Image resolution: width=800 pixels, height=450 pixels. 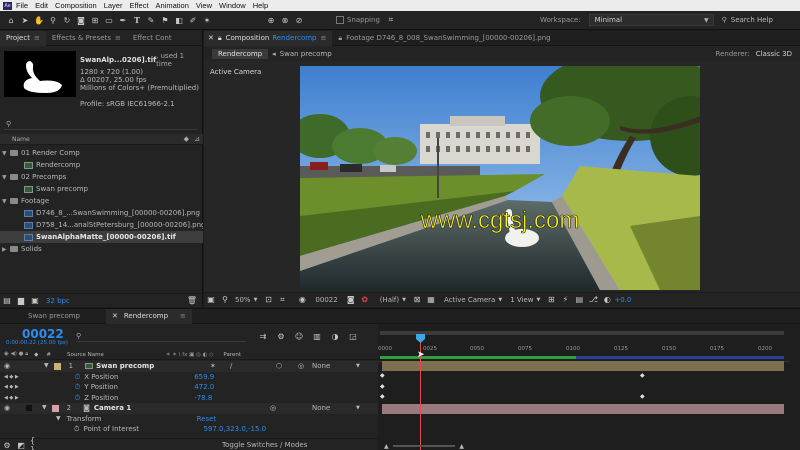 What do you see at coordinates (101, 189) in the screenshot?
I see `list-item: Swan precomp` at bounding box center [101, 189].